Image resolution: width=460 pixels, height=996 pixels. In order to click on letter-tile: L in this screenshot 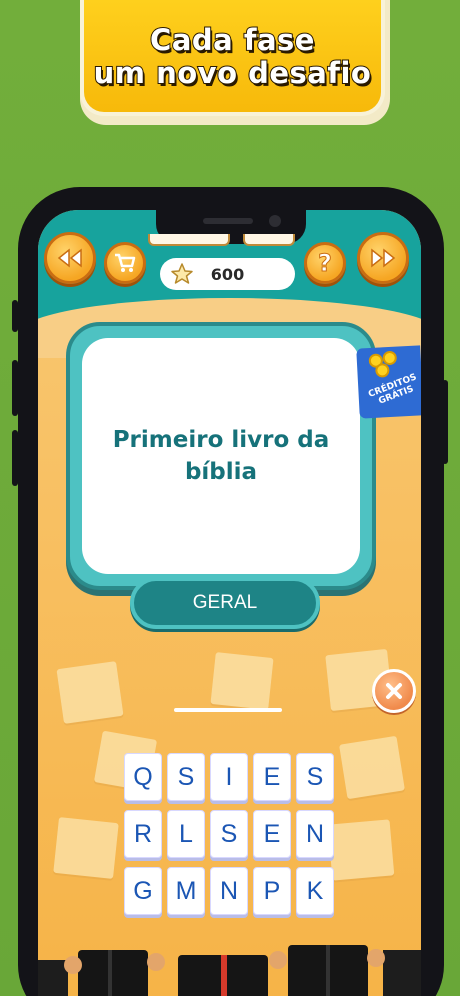, I will do `click(186, 834)`.